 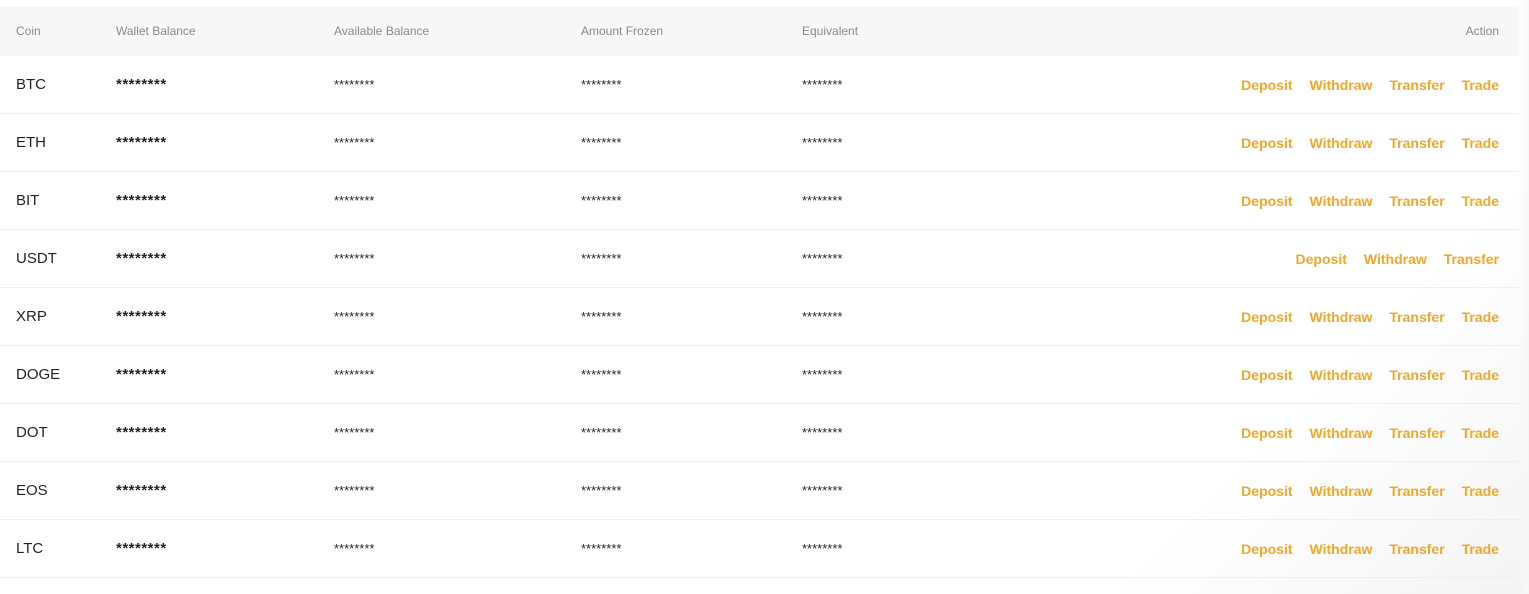 I want to click on cell-coin: DOGE, so click(x=38, y=374).